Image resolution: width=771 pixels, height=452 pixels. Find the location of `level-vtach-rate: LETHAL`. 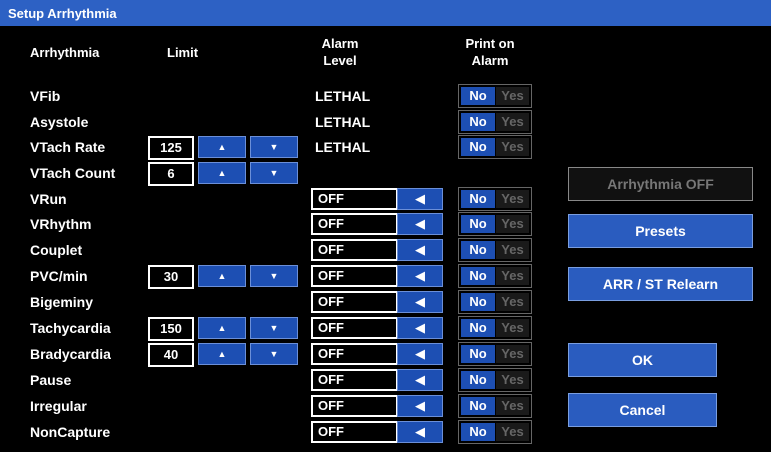

level-vtach-rate: LETHAL is located at coordinates (343, 147).